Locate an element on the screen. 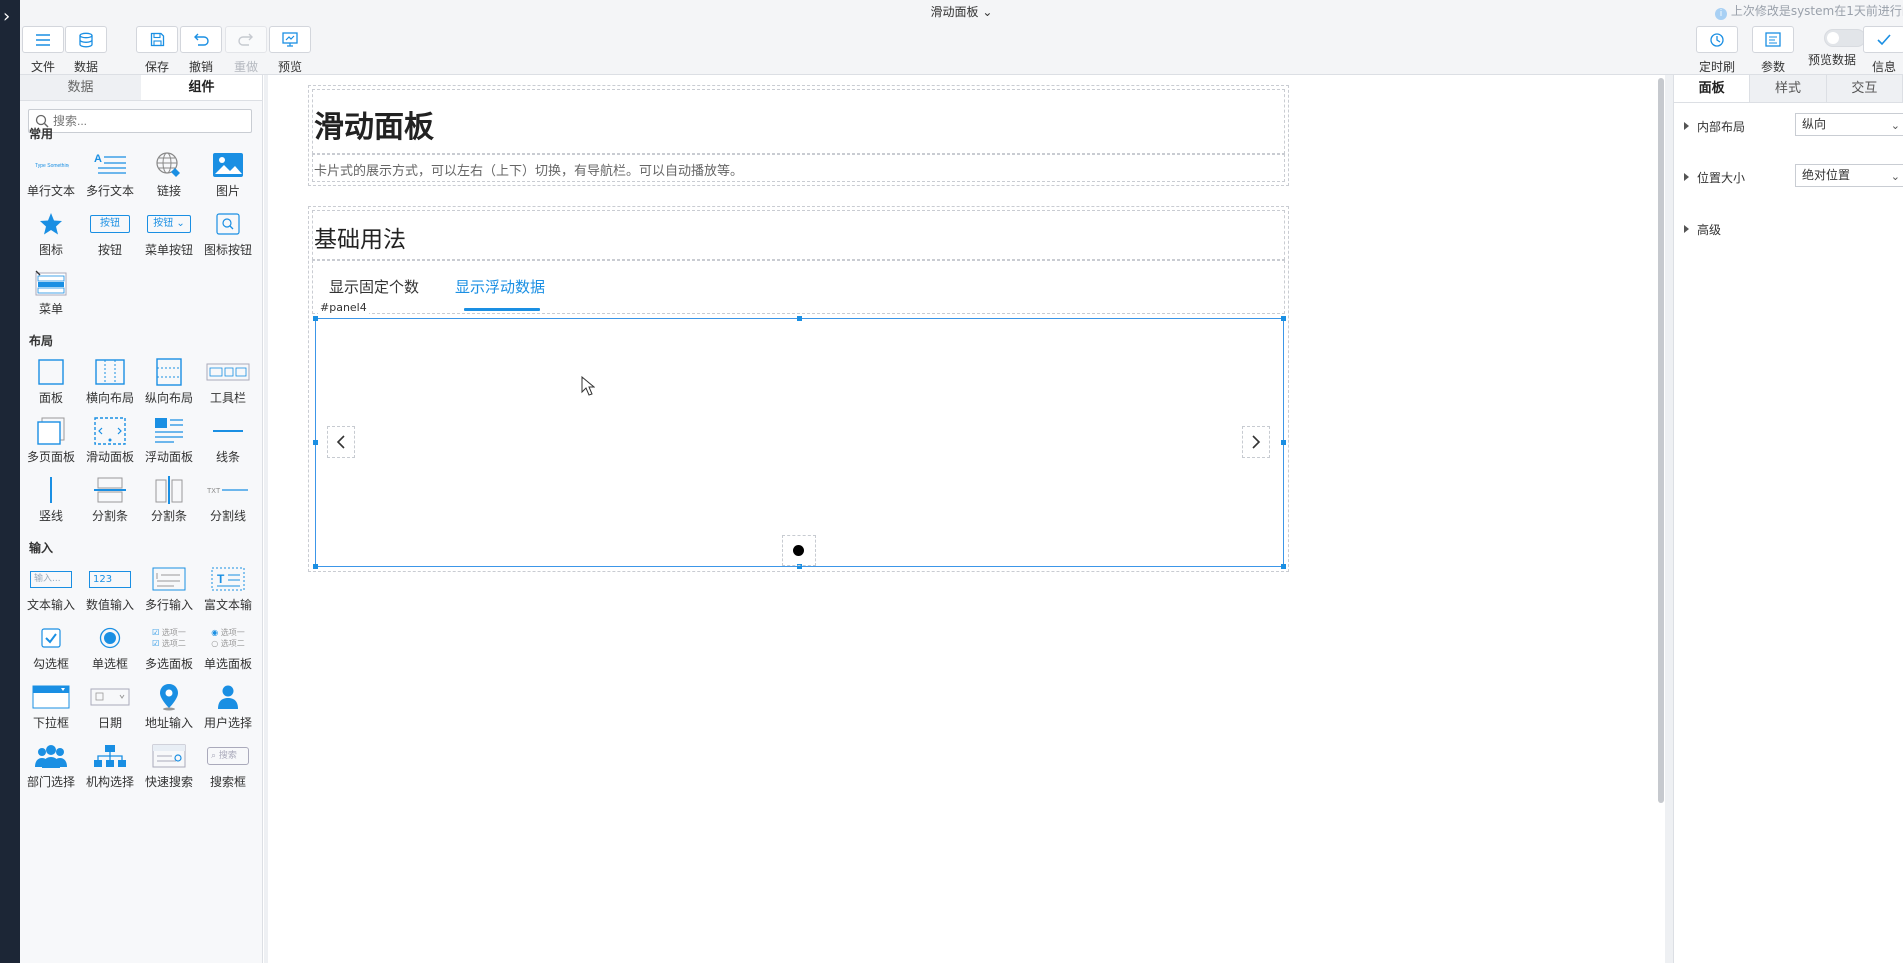 This screenshot has width=1903, height=963. component-checkbox-group: ☑ 选项一 ☑ 选项二 多选面板 is located at coordinates (169, 650).